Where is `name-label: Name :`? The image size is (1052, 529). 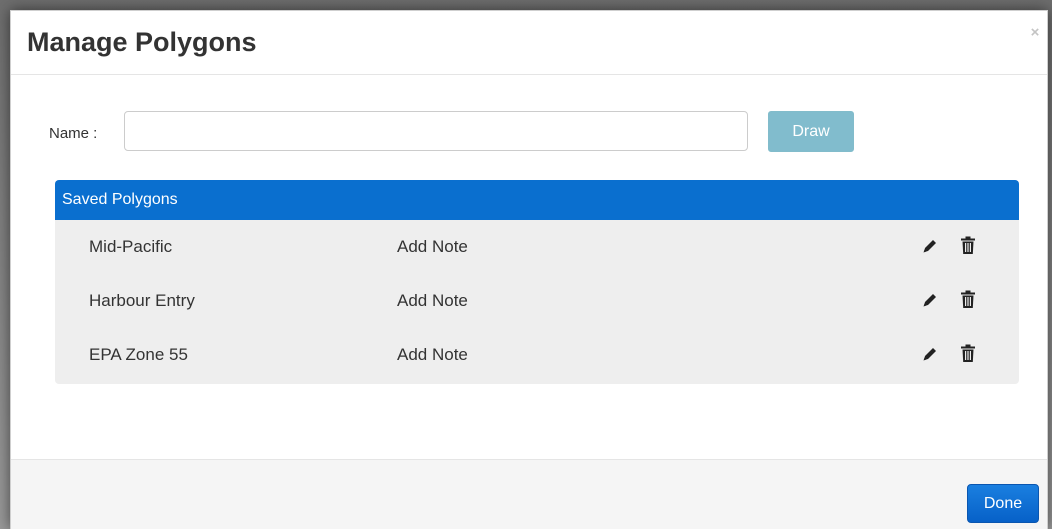 name-label: Name : is located at coordinates (73, 133).